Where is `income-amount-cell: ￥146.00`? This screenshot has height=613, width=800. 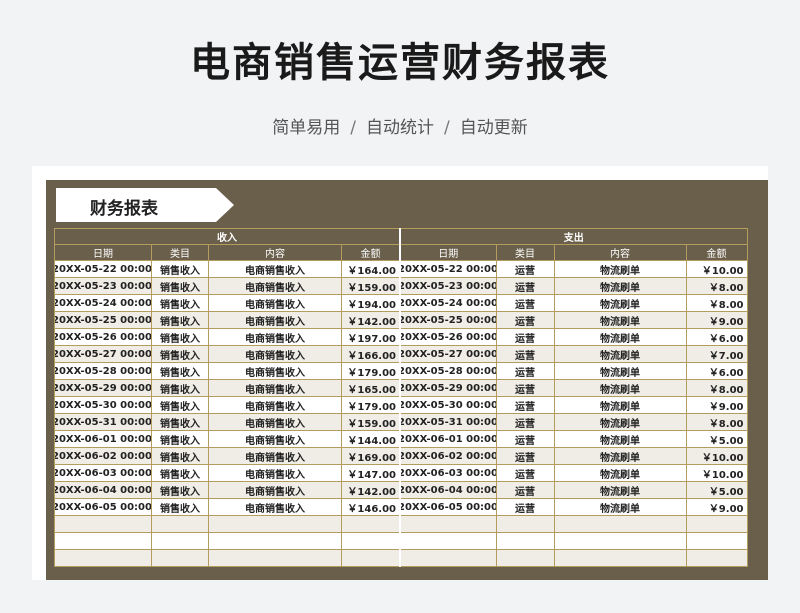 income-amount-cell: ￥146.00 is located at coordinates (370, 507).